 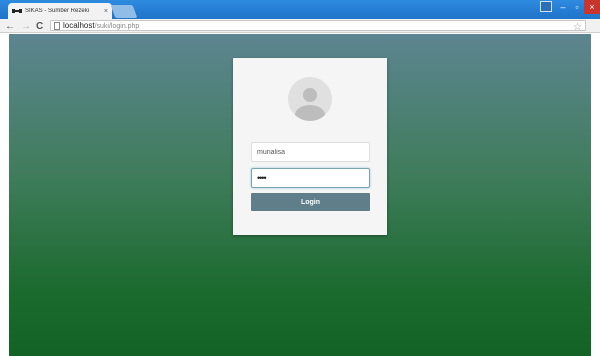 I want to click on browser-toolbar: ← → C localhost/suki/login.php ☆, so click(x=300, y=26).